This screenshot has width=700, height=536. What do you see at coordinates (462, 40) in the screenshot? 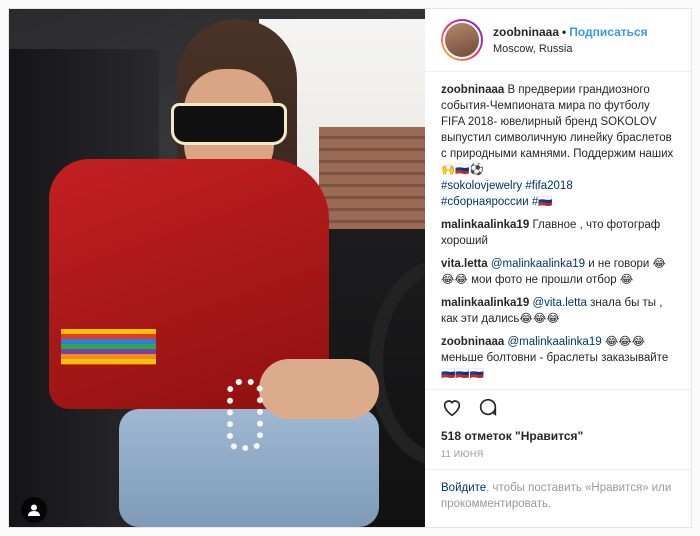
I see `avatar` at bounding box center [462, 40].